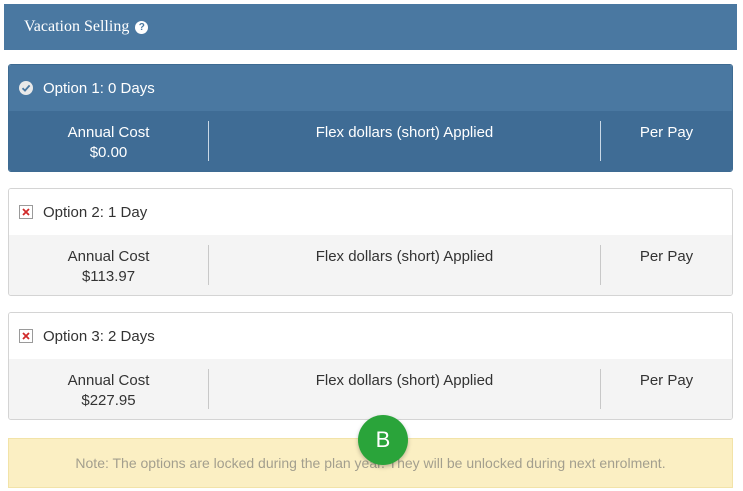 This screenshot has height=491, width=743. What do you see at coordinates (370, 336) in the screenshot?
I see `option-header: Option 3: 2 Days` at bounding box center [370, 336].